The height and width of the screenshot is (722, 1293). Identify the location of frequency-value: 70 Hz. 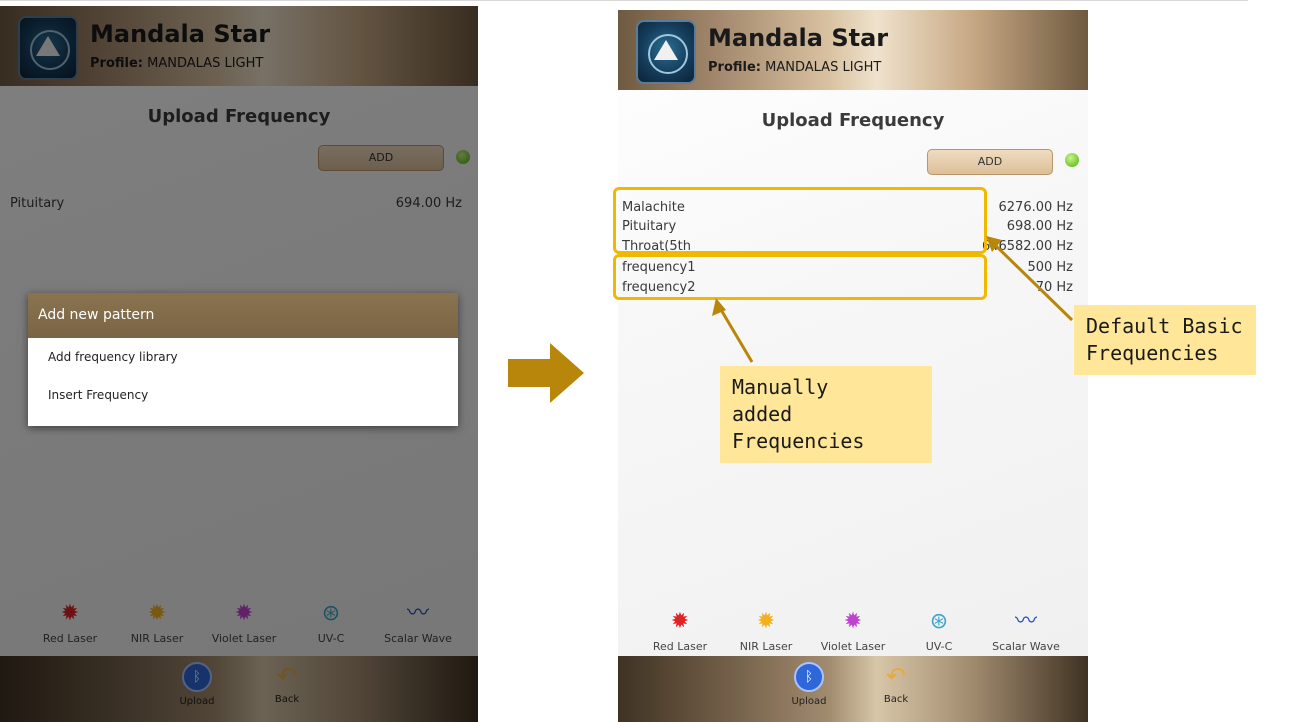
(1054, 287).